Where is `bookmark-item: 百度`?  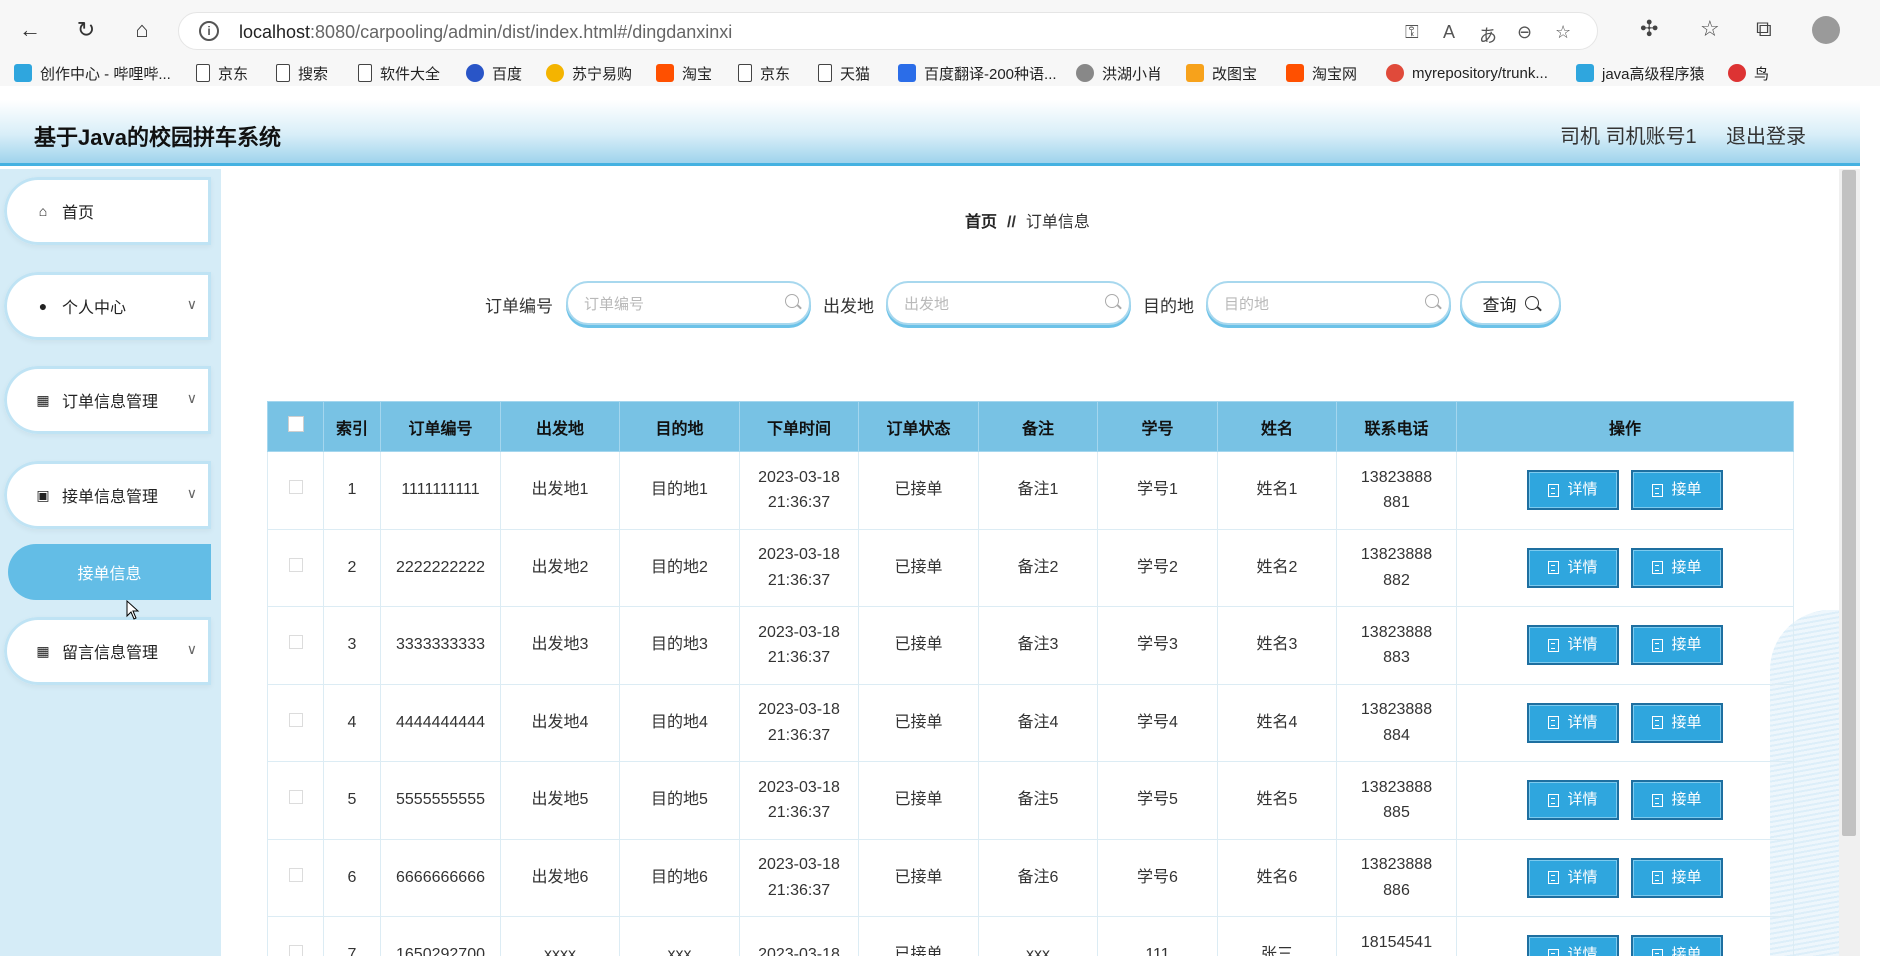
bookmark-item: 百度 is located at coordinates (494, 73).